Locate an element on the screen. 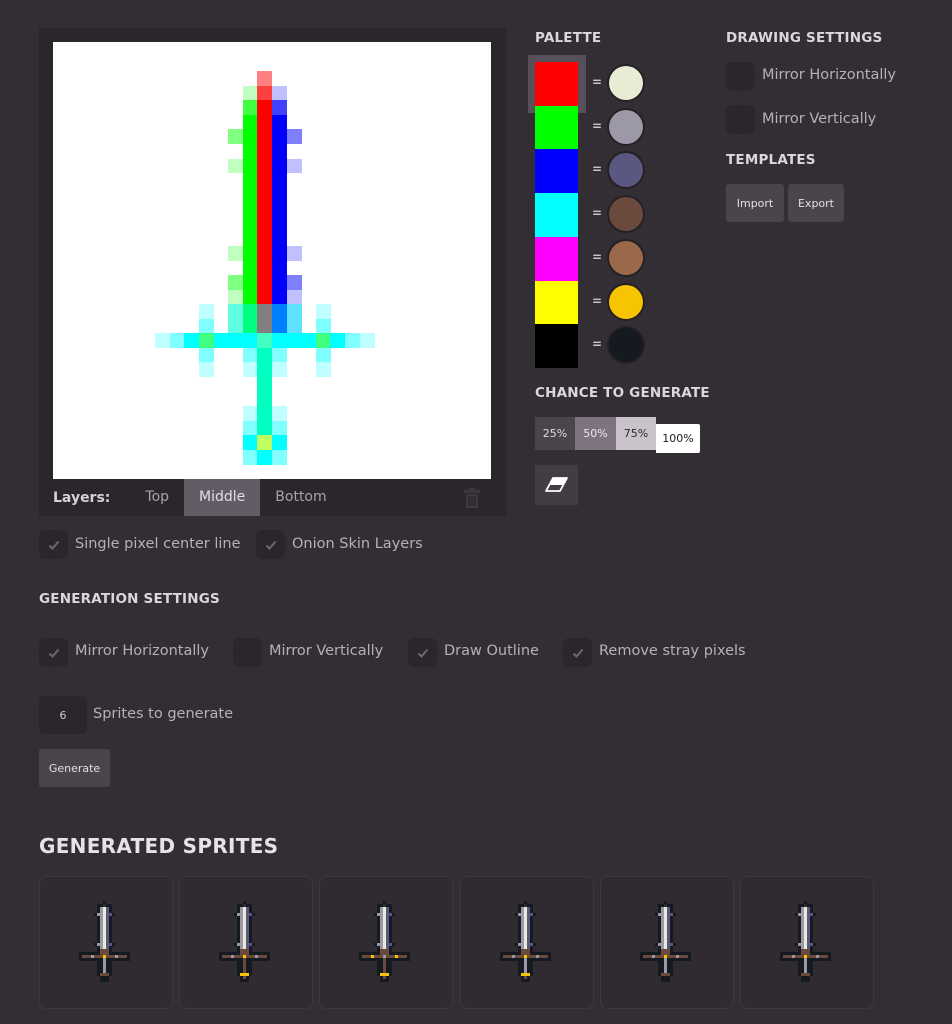  draw-outline-checkbox is located at coordinates (422, 652).